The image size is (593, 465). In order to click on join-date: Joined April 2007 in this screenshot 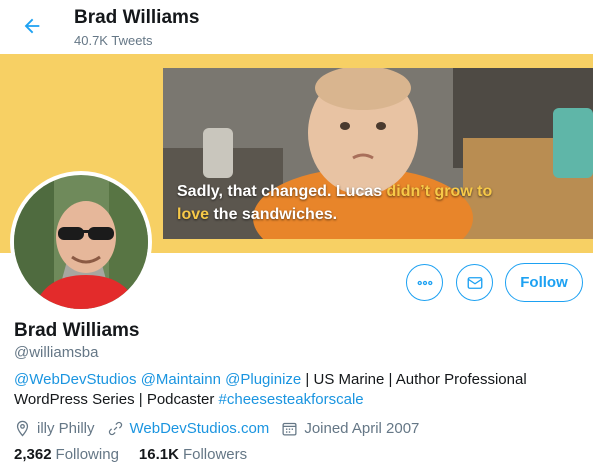, I will do `click(350, 428)`.